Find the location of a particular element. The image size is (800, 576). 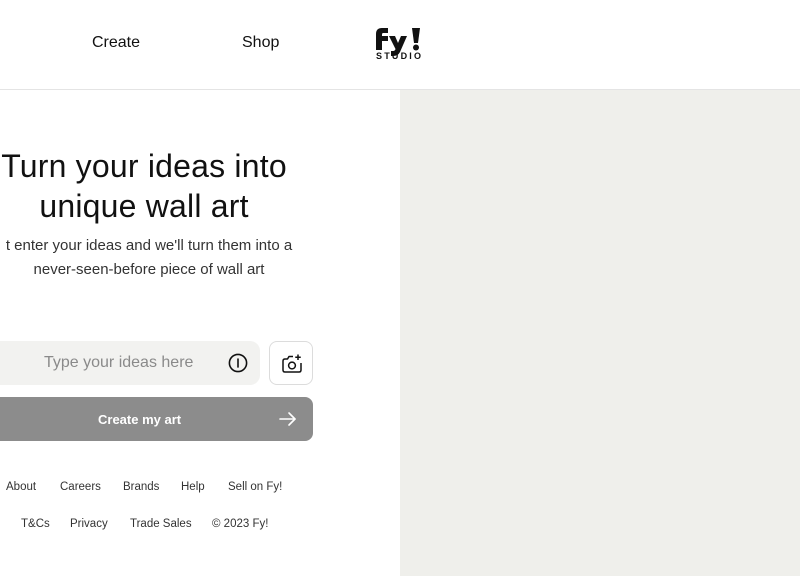

ideas-input is located at coordinates (110, 363).